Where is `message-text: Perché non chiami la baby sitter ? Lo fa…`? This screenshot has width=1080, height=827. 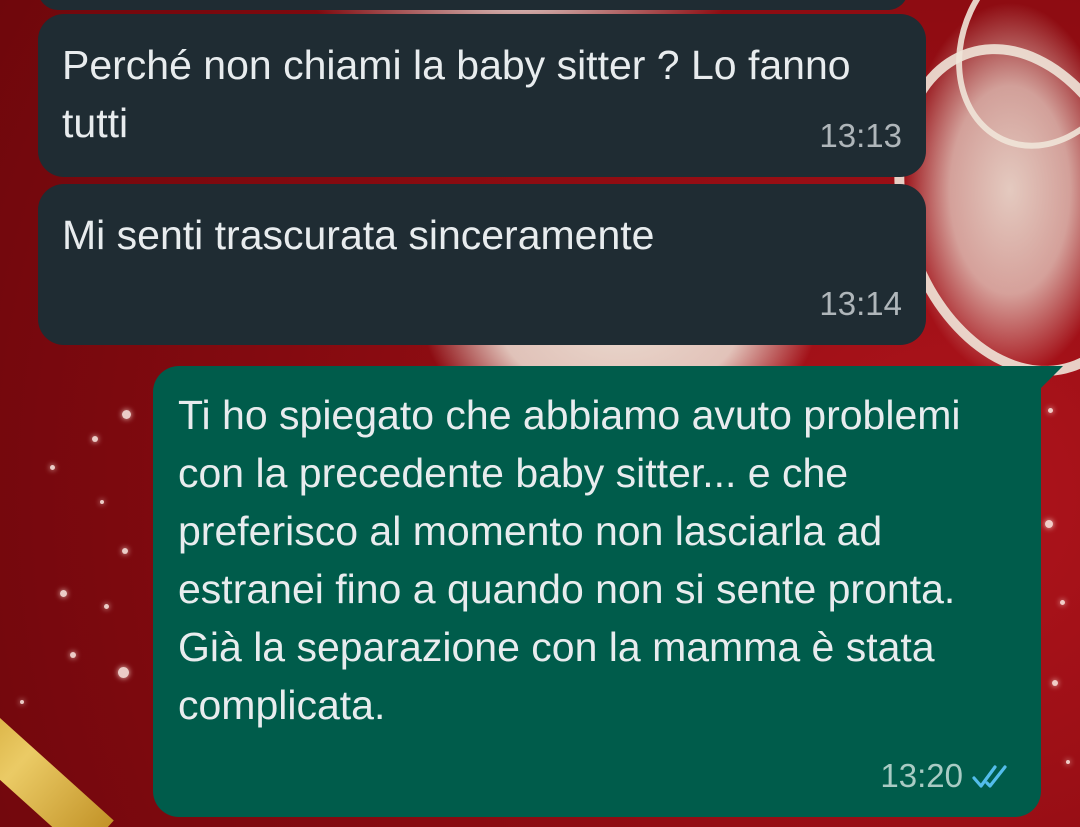
message-text: Perché non chiami la baby sitter ? Lo fa… is located at coordinates (456, 94).